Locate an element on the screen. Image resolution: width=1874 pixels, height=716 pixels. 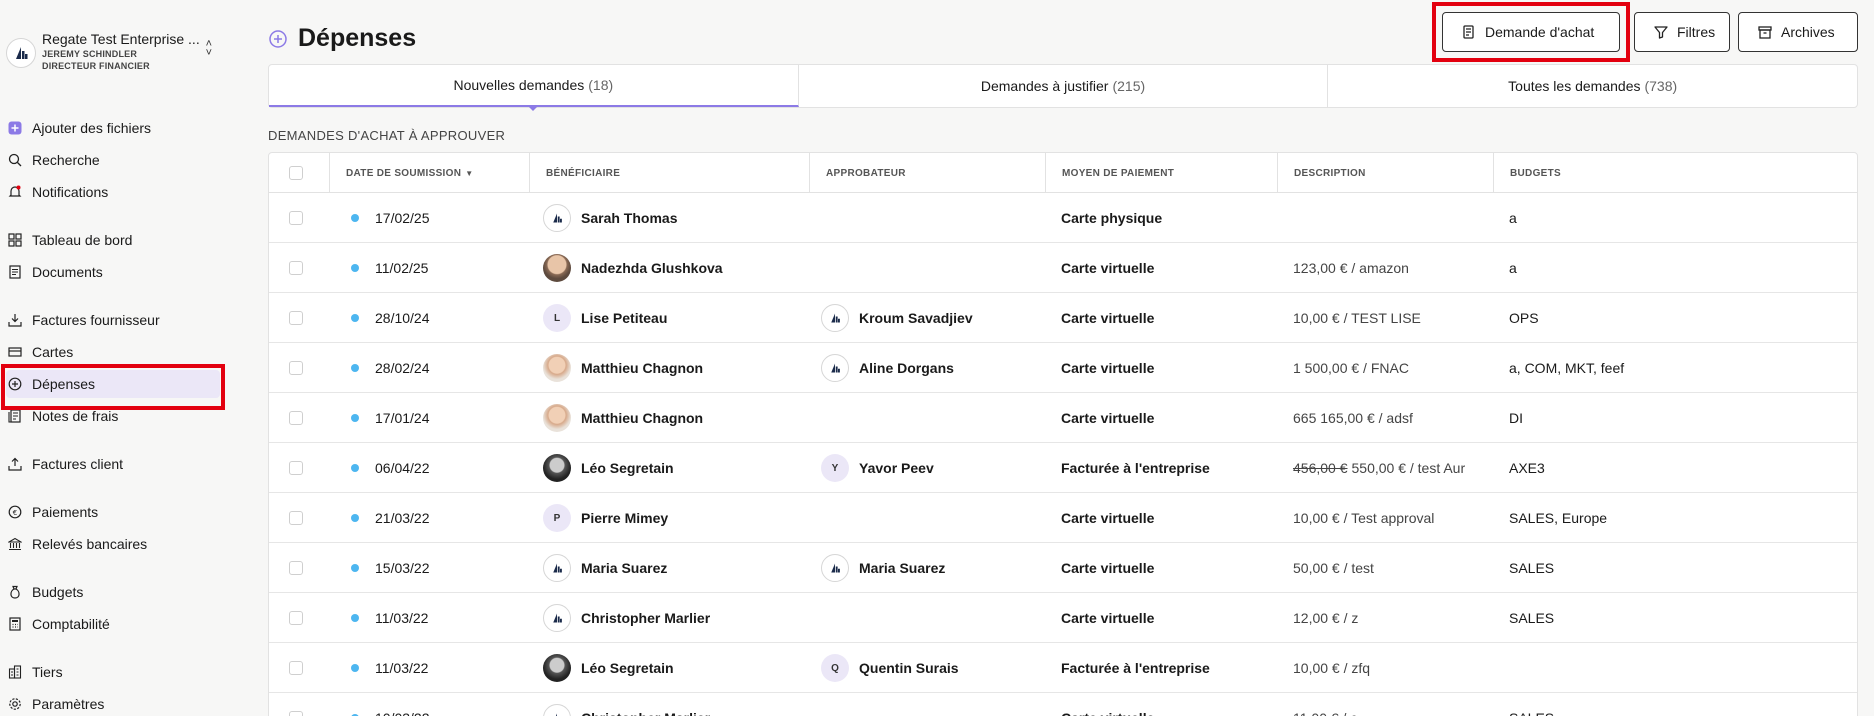
tab-nouvelles-demandes: Nouvelles demandes (18) is located at coordinates (534, 88).